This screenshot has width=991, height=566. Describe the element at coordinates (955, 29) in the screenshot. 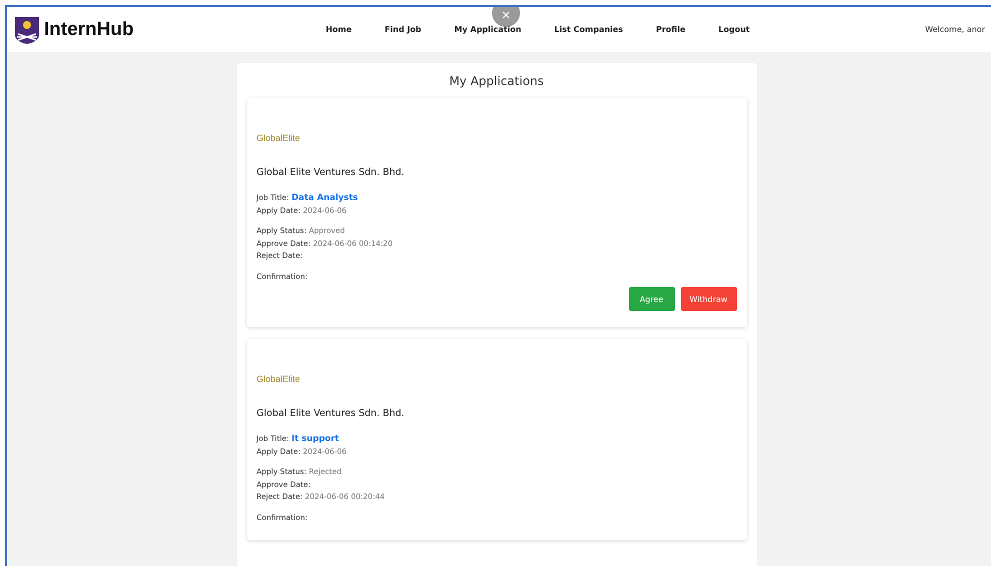

I see `welcome-text: Welcome, anor` at that location.